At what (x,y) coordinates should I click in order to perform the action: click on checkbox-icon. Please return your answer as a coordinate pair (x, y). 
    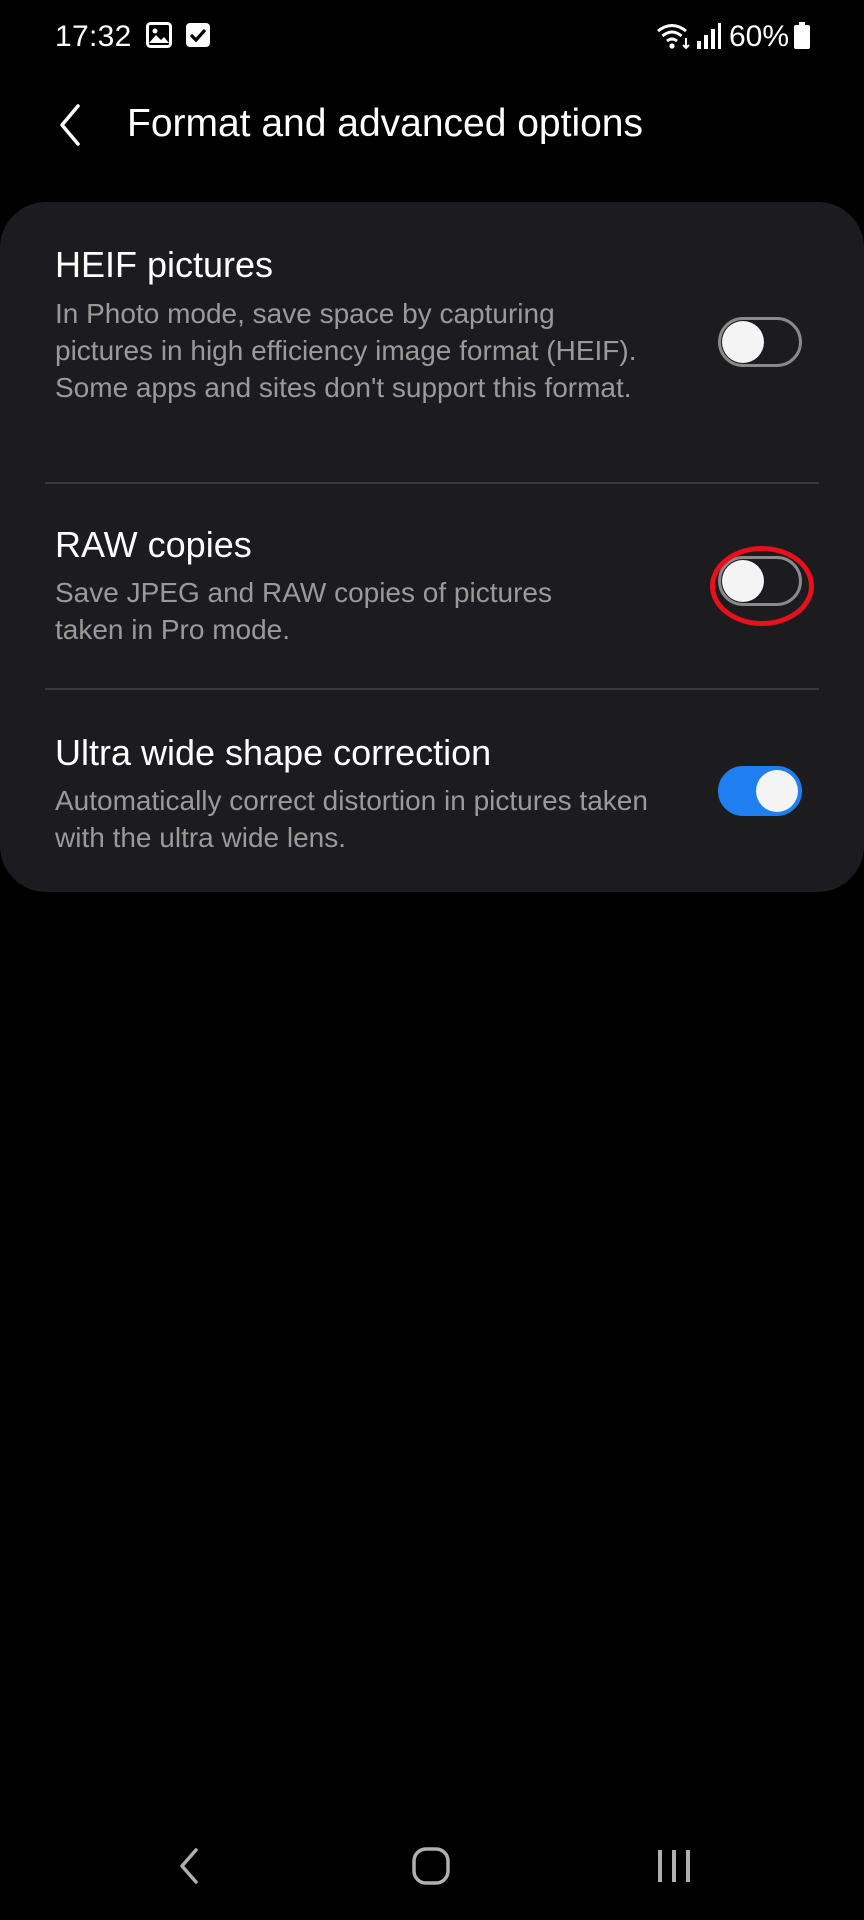
    Looking at the image, I should click on (198, 37).